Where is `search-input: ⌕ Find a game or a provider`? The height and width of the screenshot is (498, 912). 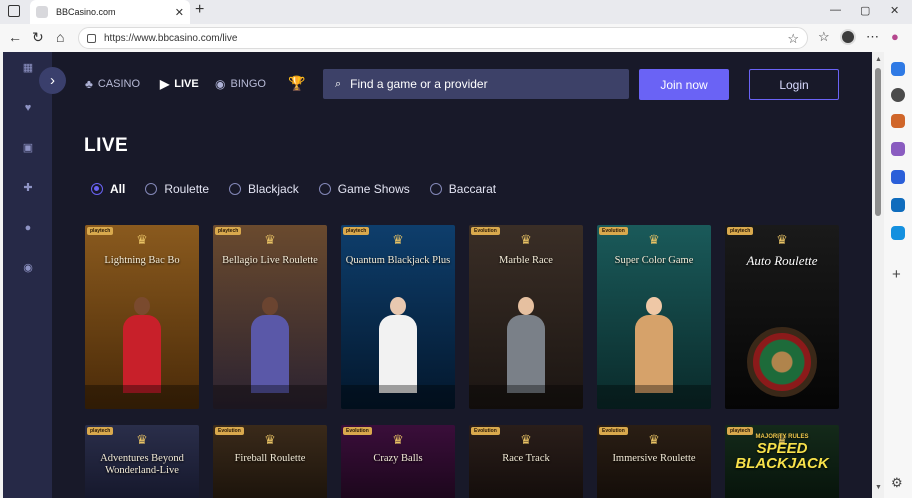
search-input: ⌕ Find a game or a provider is located at coordinates (476, 84).